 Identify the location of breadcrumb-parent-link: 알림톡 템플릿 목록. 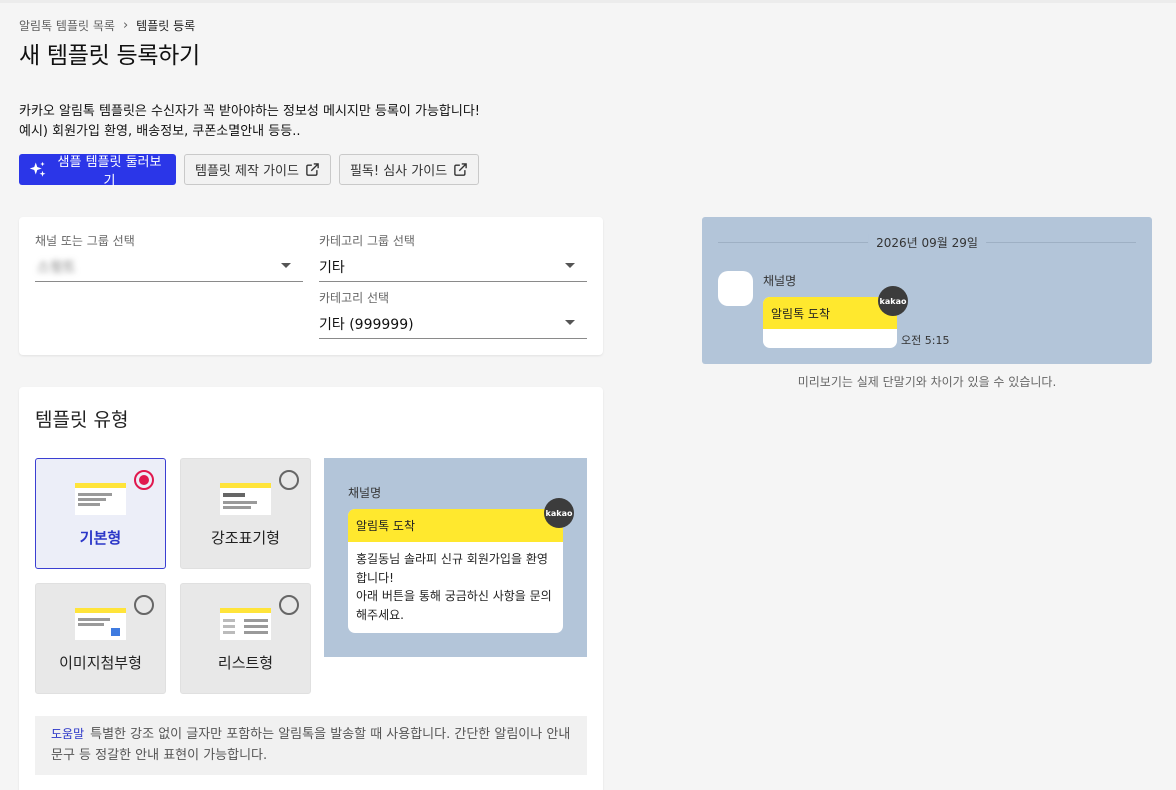
(67, 25).